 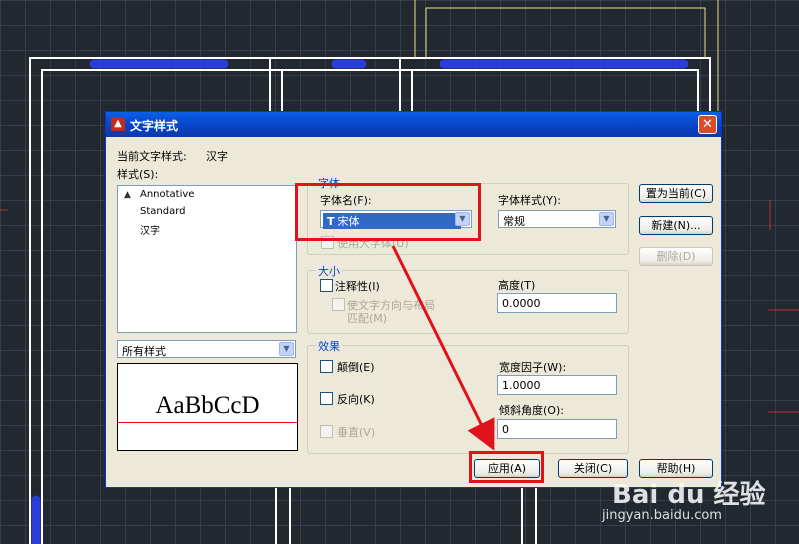 I want to click on style-filter-value: 所有样式, so click(x=144, y=351).